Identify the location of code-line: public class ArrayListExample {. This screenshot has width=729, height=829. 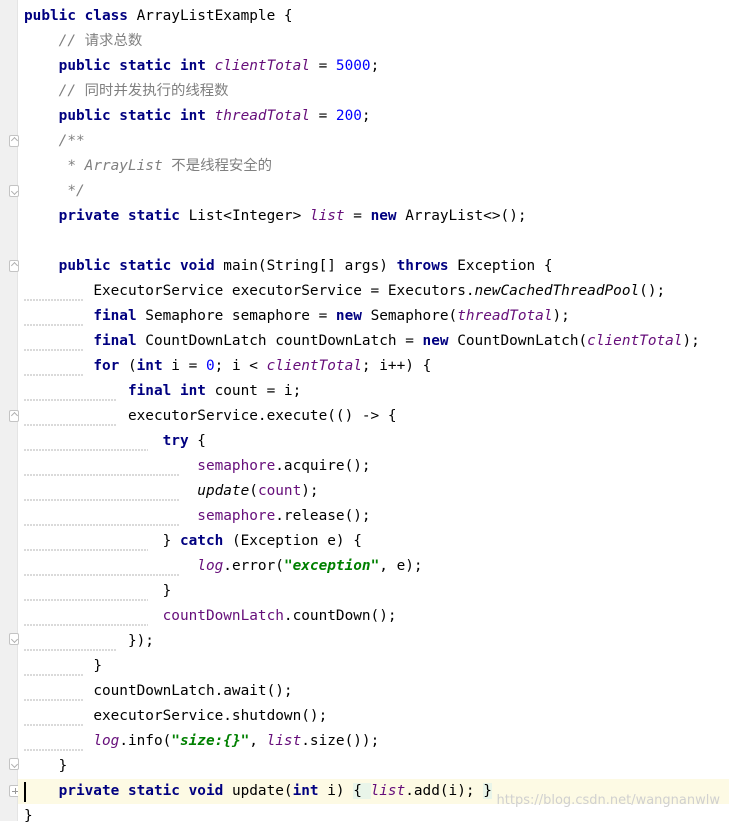
(376, 16).